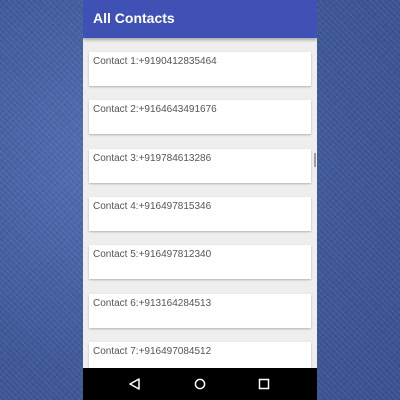 This screenshot has height=400, width=400. I want to click on recents-button, so click(264, 384).